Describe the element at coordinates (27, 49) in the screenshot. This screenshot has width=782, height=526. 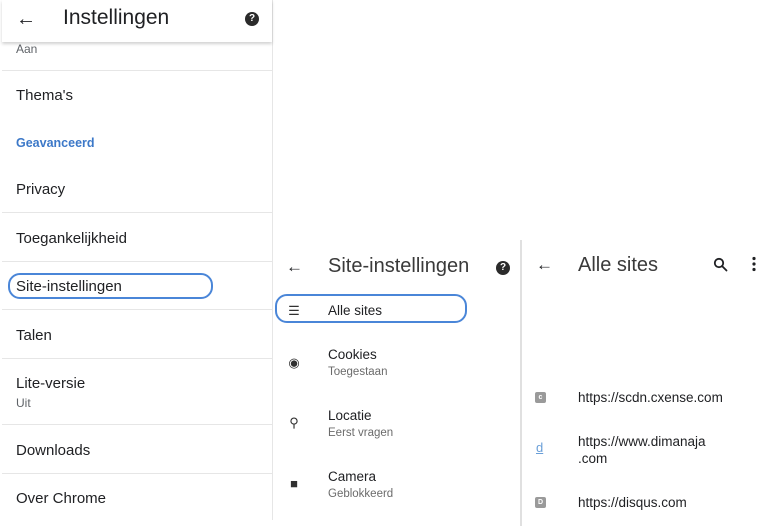
I see `partial-row-sub: Aan` at that location.